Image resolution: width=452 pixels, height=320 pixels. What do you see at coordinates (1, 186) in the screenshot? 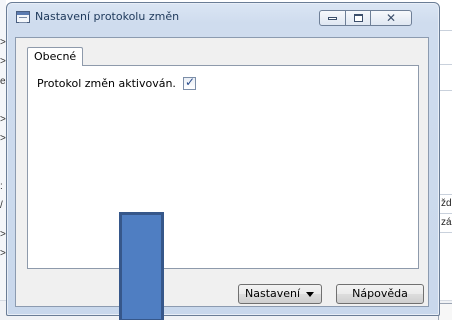
I see `background-marker: :` at bounding box center [1, 186].